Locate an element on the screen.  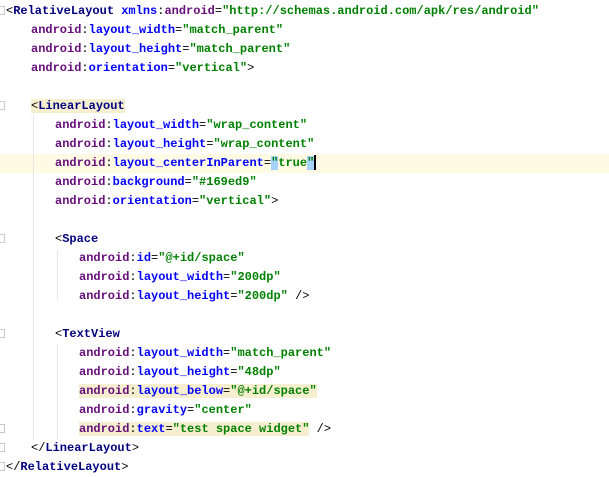
code-line: android:id="@+id/space" is located at coordinates (304, 258).